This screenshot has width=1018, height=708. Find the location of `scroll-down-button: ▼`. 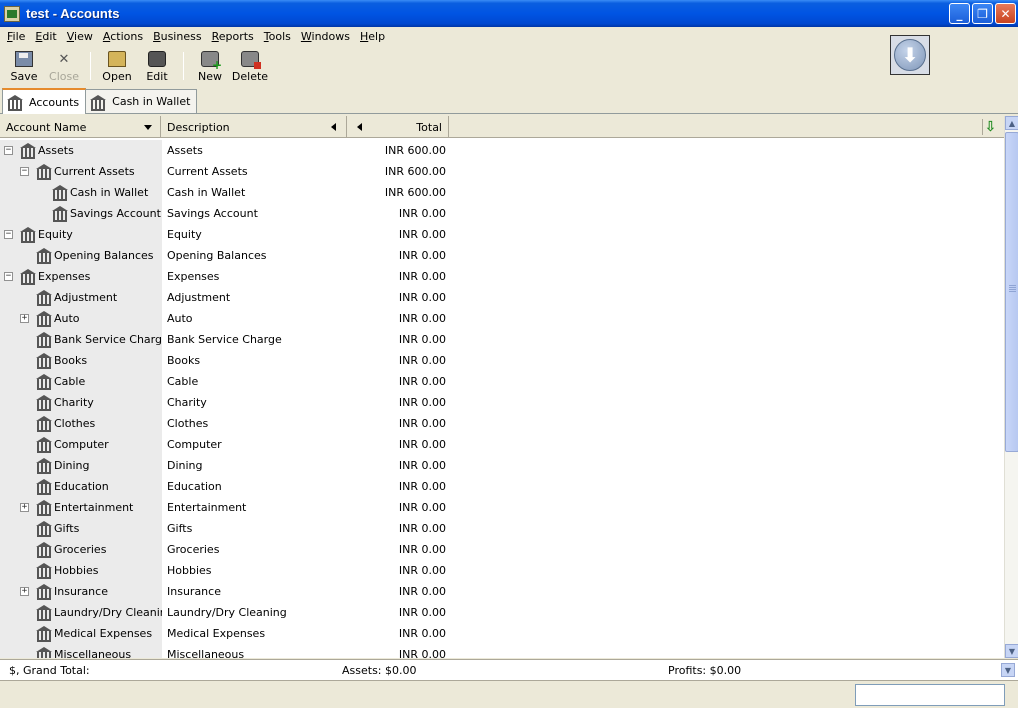

scroll-down-button: ▼ is located at coordinates (1011, 651).